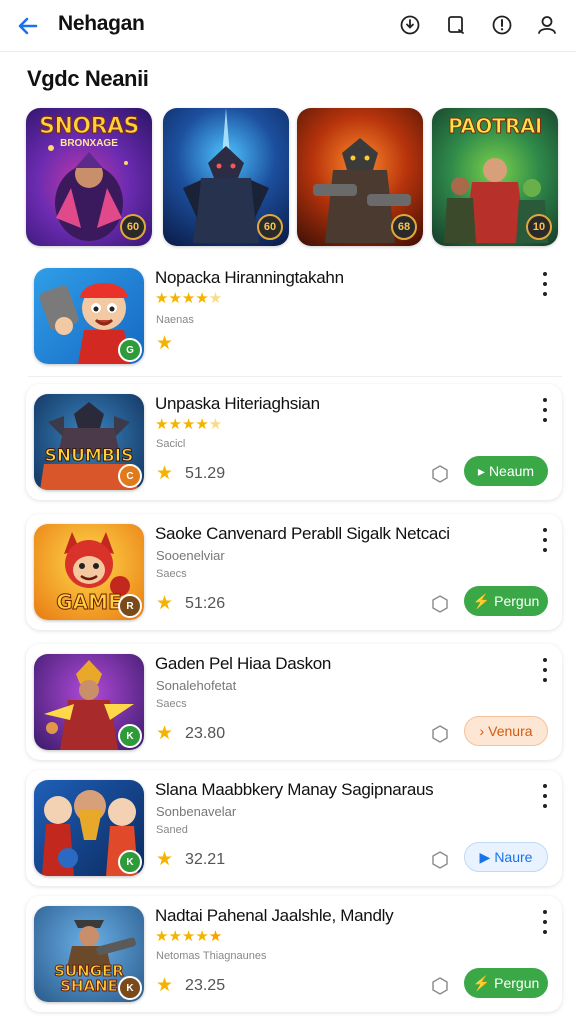  Describe the element at coordinates (511, 471) in the screenshot. I see `action-button-label: Neaum` at that location.